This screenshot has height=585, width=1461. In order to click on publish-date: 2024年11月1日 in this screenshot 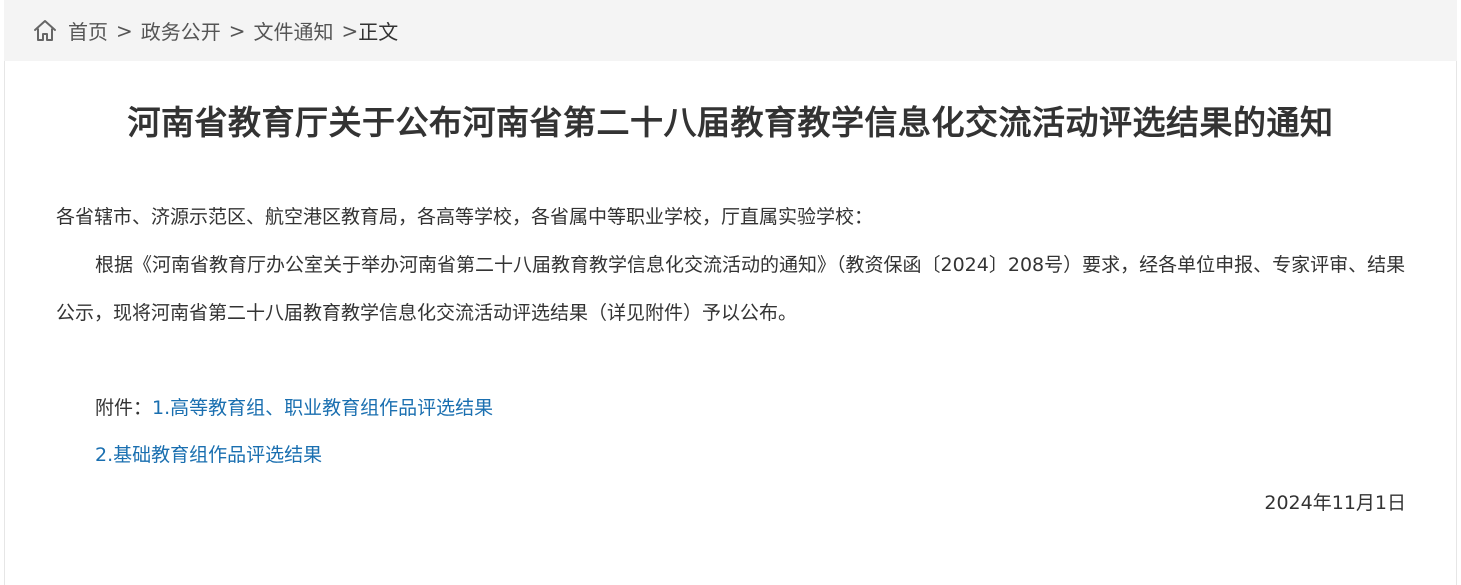, I will do `click(1335, 503)`.